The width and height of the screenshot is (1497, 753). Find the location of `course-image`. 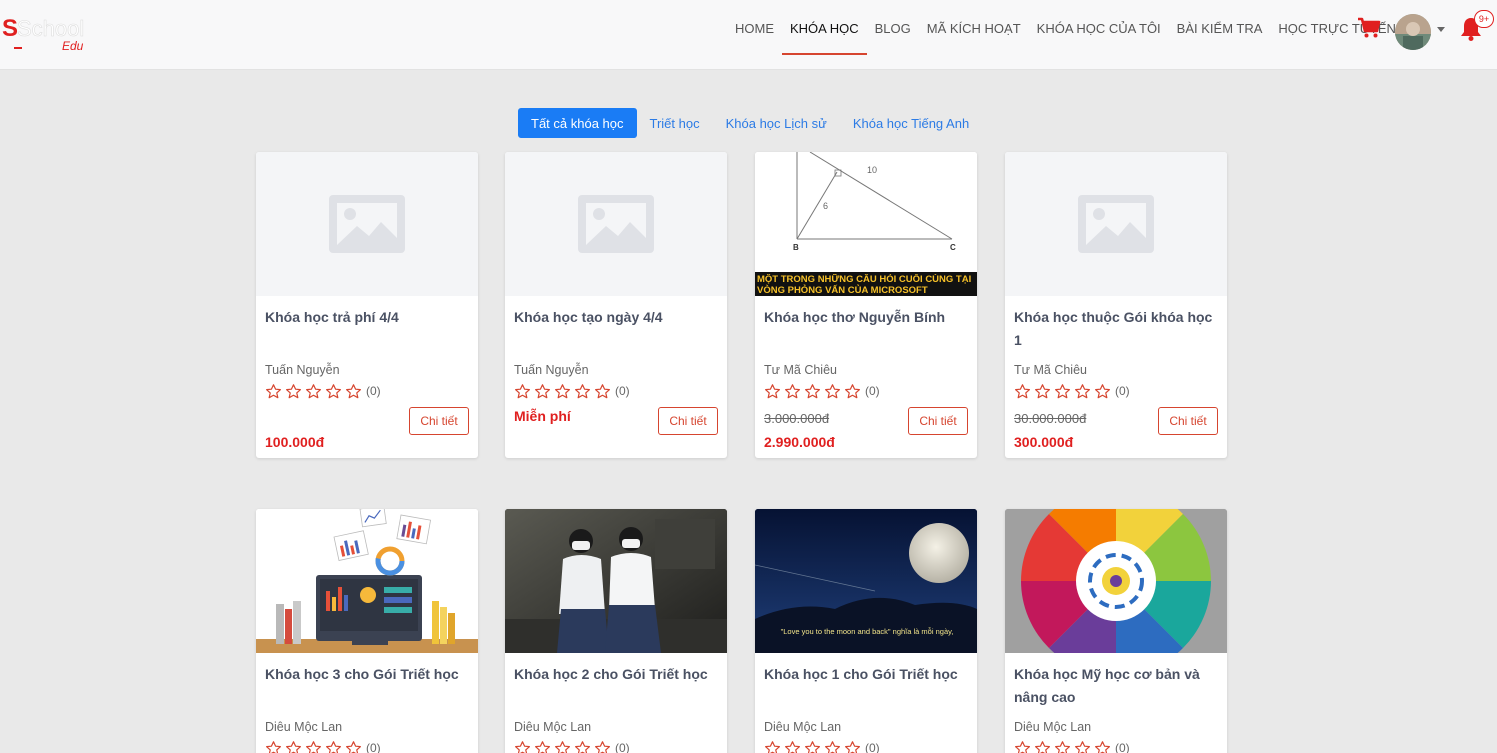

course-image is located at coordinates (1116, 581).